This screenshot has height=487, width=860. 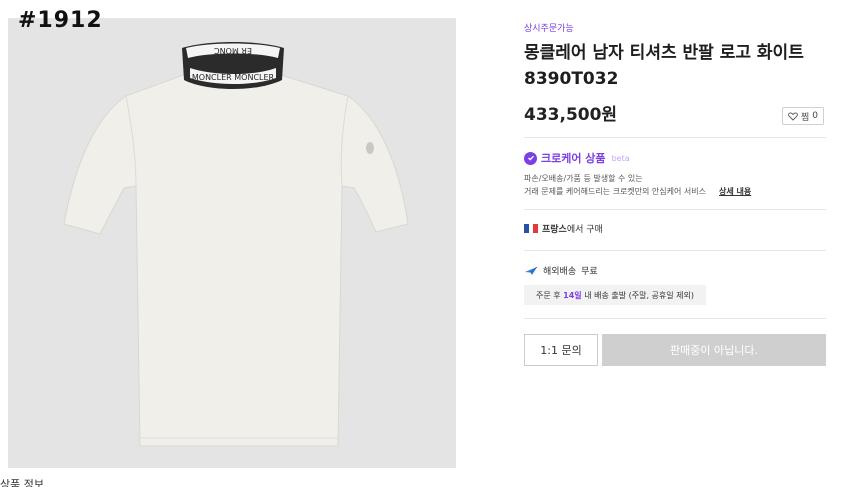 What do you see at coordinates (233, 77) in the screenshot?
I see `collar-text-front: MONCLER MONCLER` at bounding box center [233, 77].